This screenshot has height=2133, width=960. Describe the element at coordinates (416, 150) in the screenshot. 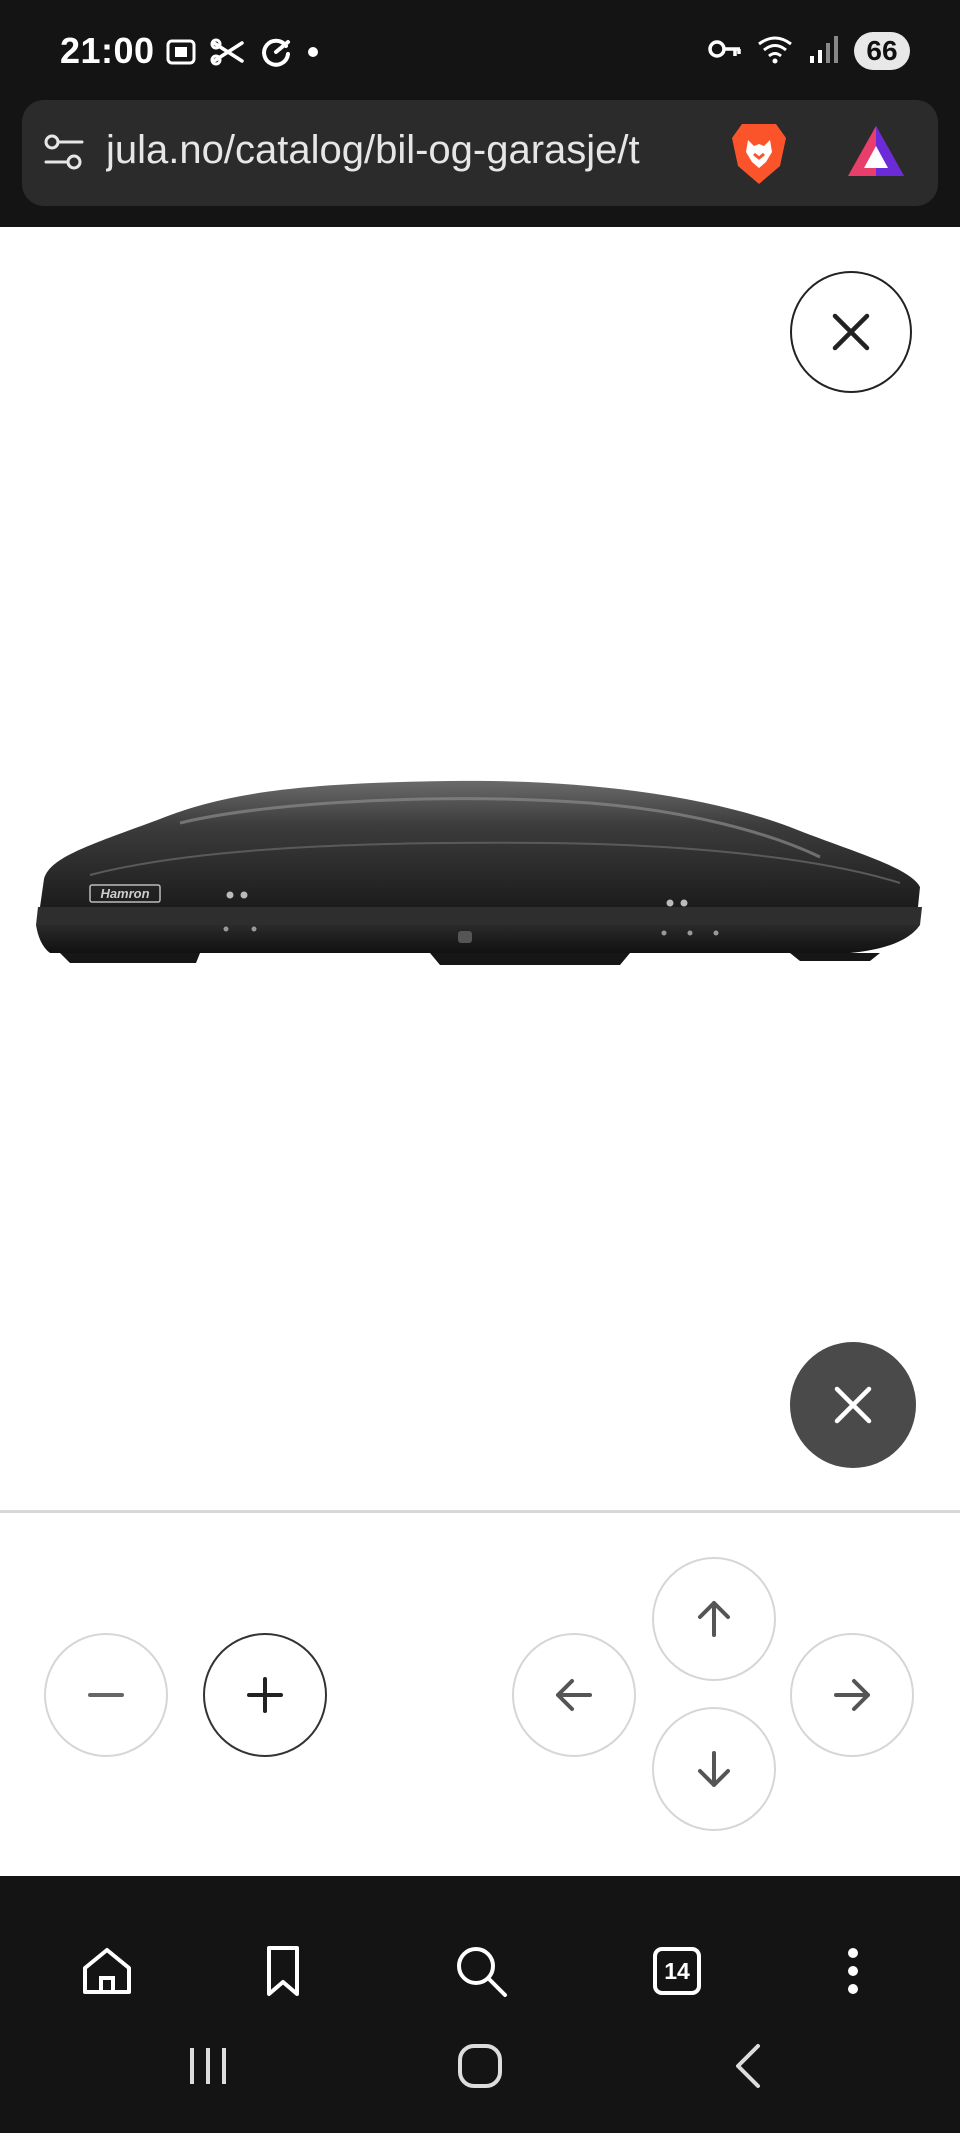

I see `url-text: jula.no/catalog/bil-og-garasje/t` at that location.